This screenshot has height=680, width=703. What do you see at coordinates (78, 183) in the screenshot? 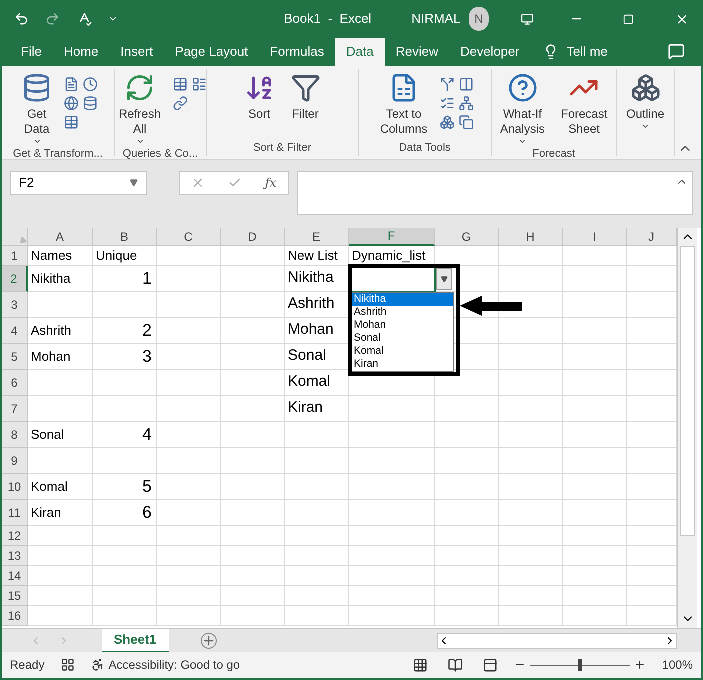
I see `name-box: F2` at bounding box center [78, 183].